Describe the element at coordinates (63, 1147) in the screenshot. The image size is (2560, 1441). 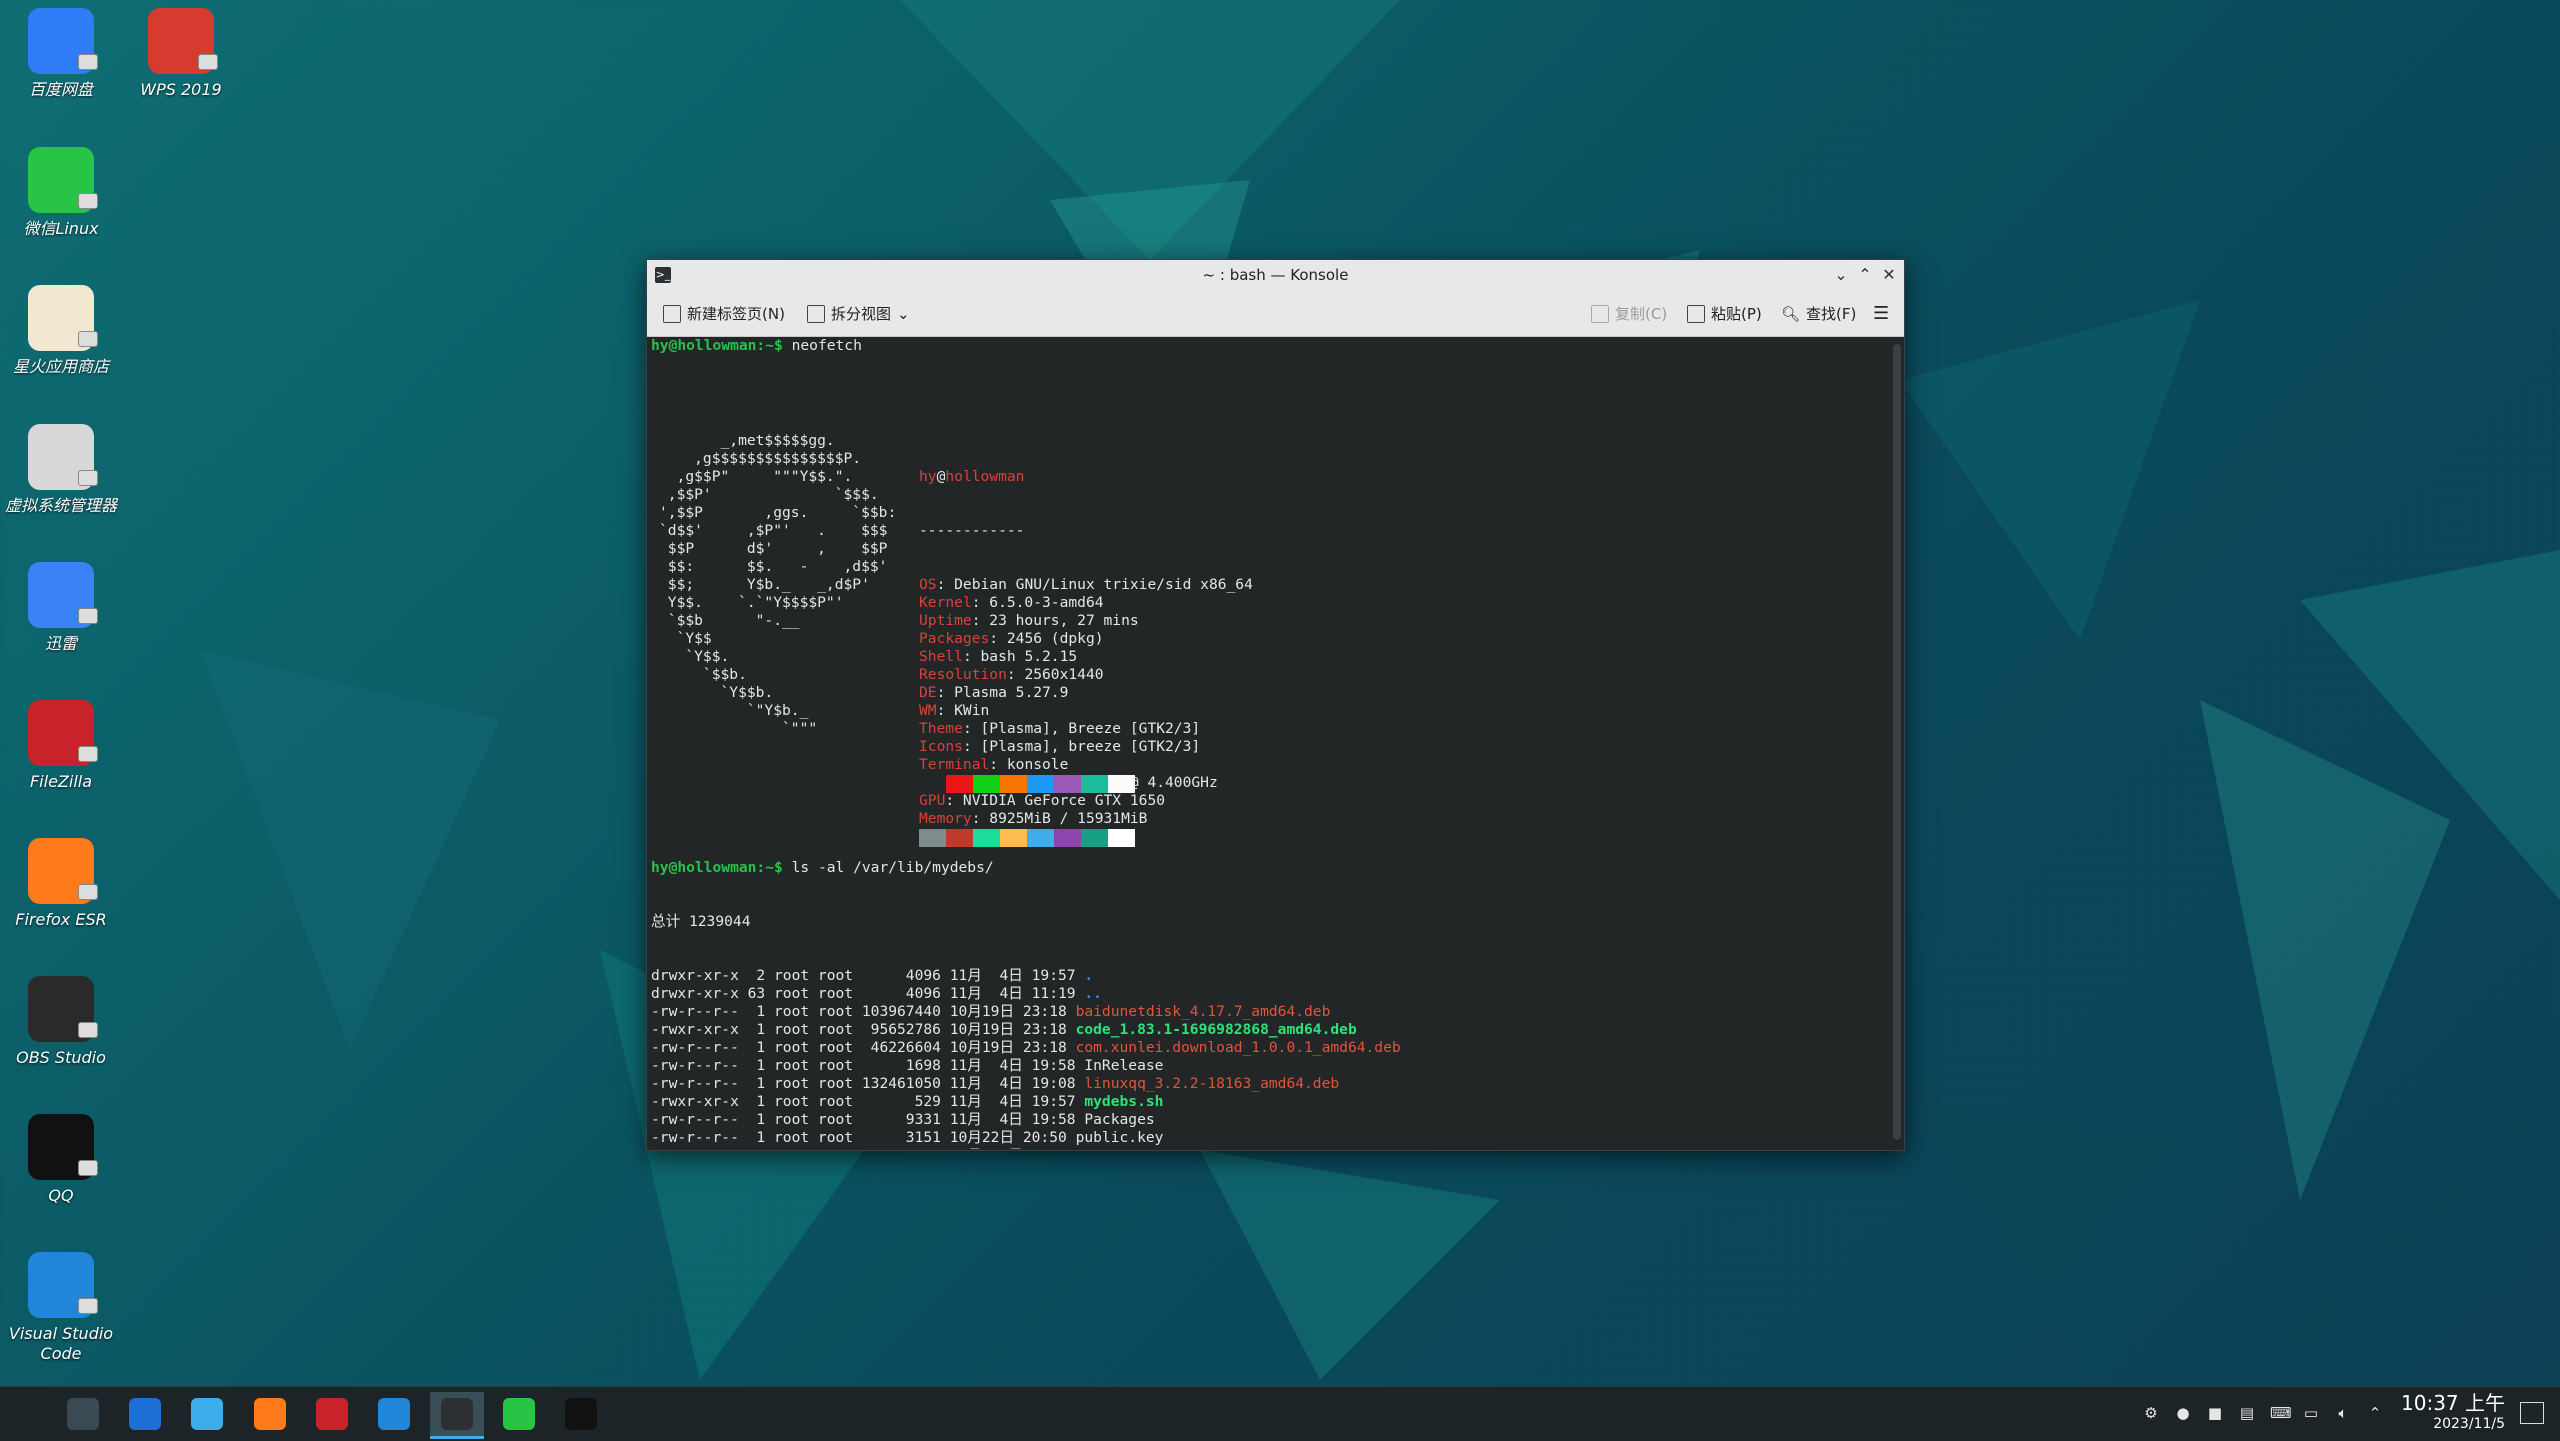
I see `qq-penguin-icon` at that location.